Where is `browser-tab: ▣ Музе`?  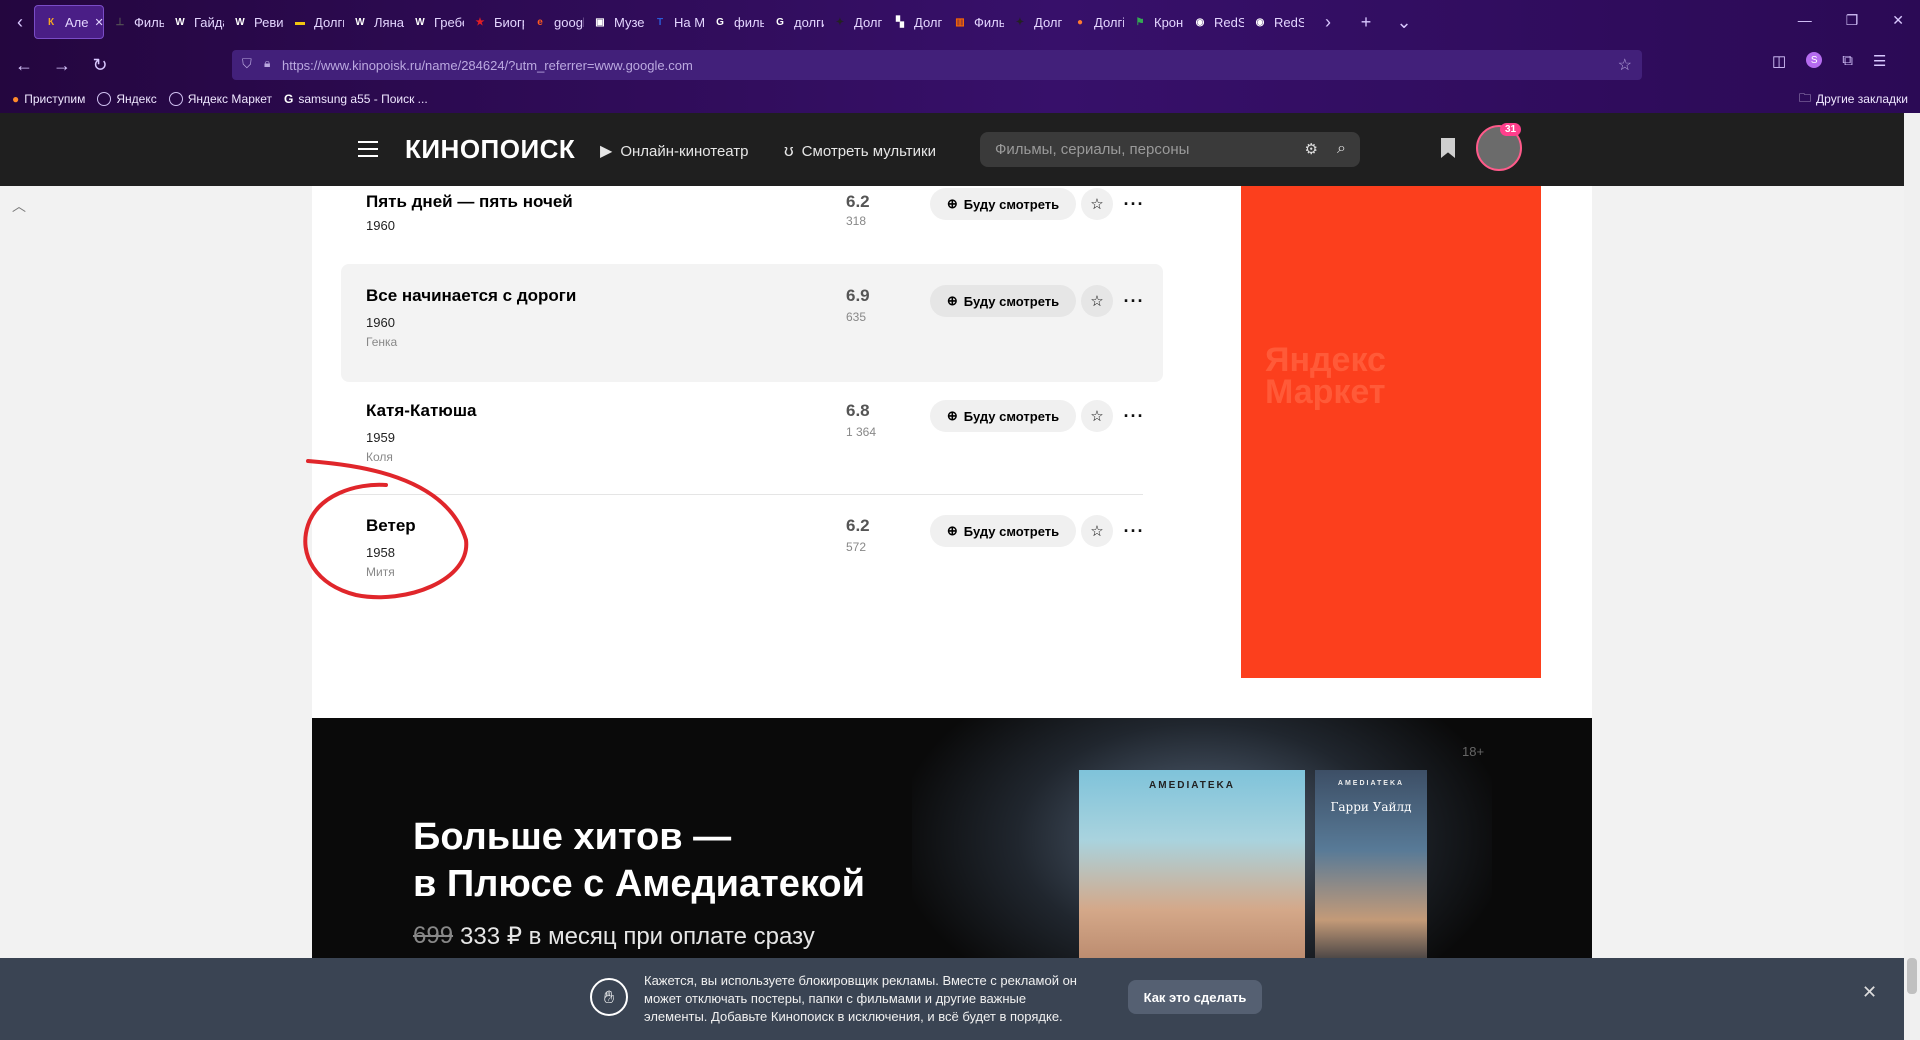 browser-tab: ▣ Музе is located at coordinates (614, 22).